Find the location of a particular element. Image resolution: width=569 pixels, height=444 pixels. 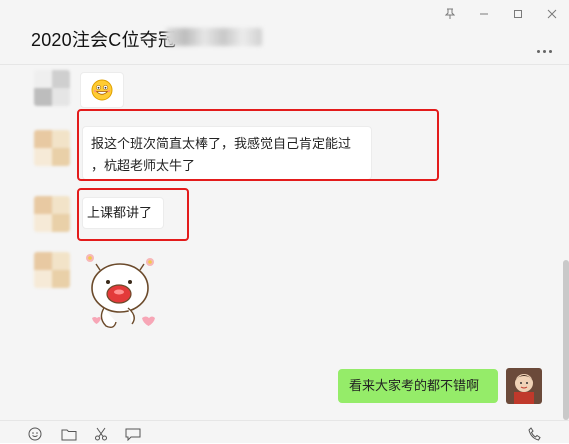

emoji-icon is located at coordinates (35, 434).